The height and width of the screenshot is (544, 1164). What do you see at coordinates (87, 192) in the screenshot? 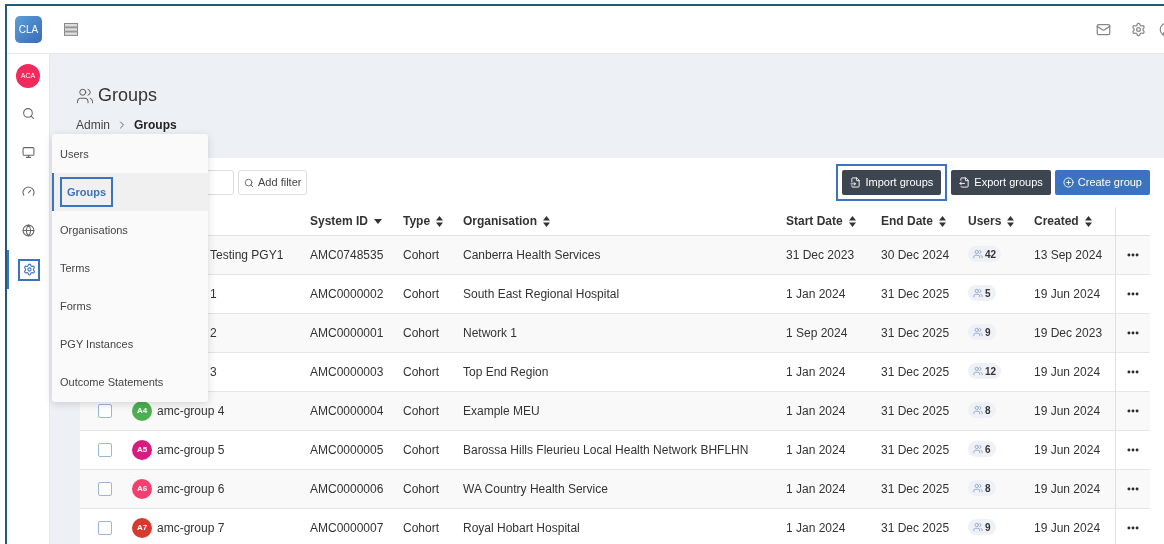
I see `menu-item-label: Groups` at bounding box center [87, 192].